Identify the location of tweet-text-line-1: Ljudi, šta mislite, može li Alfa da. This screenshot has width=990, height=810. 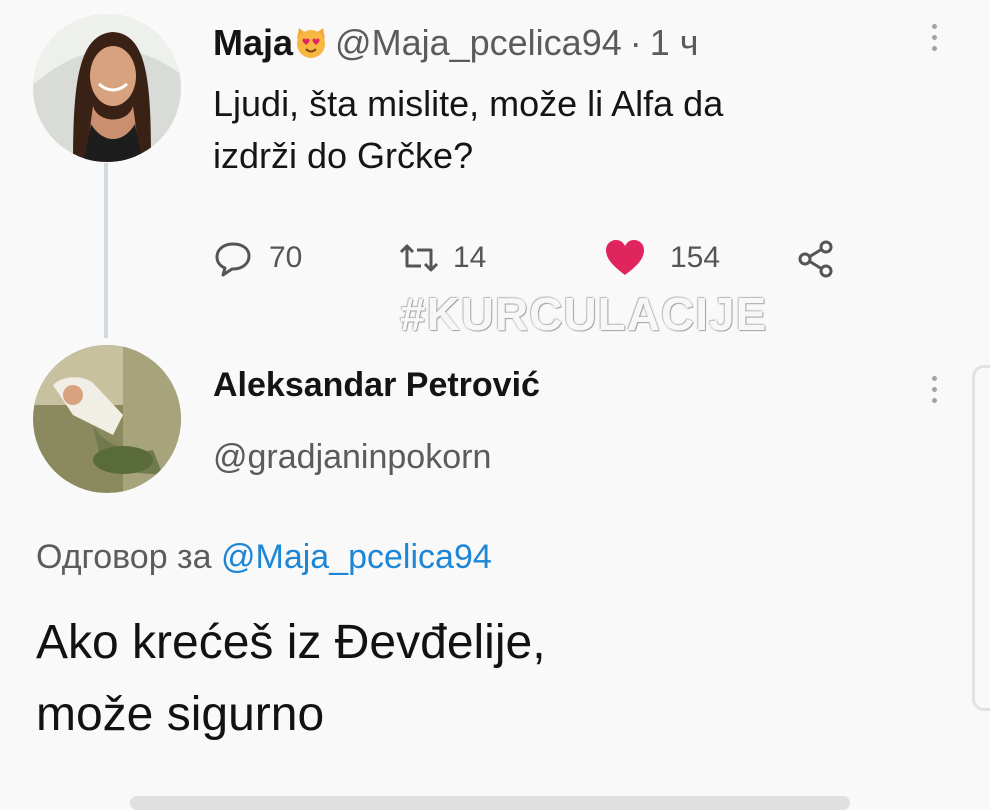
(468, 103).